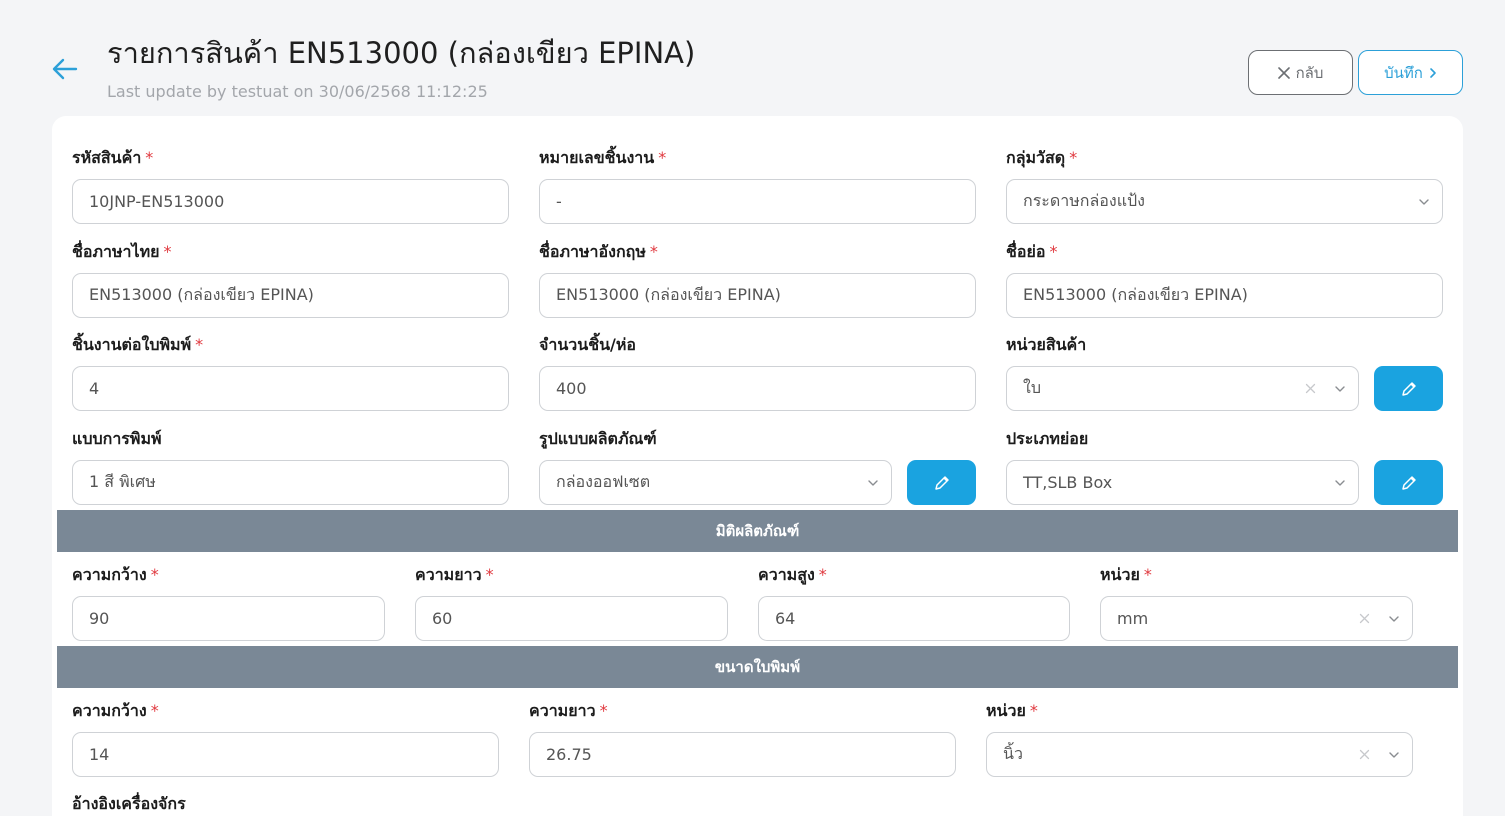 Image resolution: width=1505 pixels, height=816 pixels. I want to click on edit-product-format-button, so click(941, 482).